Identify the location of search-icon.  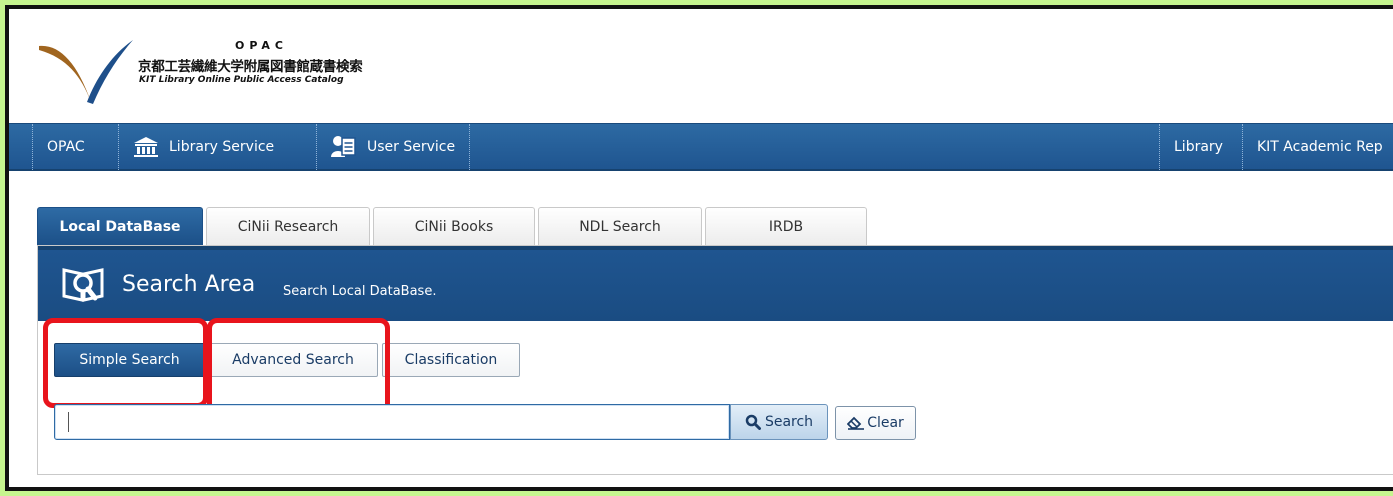
(753, 422).